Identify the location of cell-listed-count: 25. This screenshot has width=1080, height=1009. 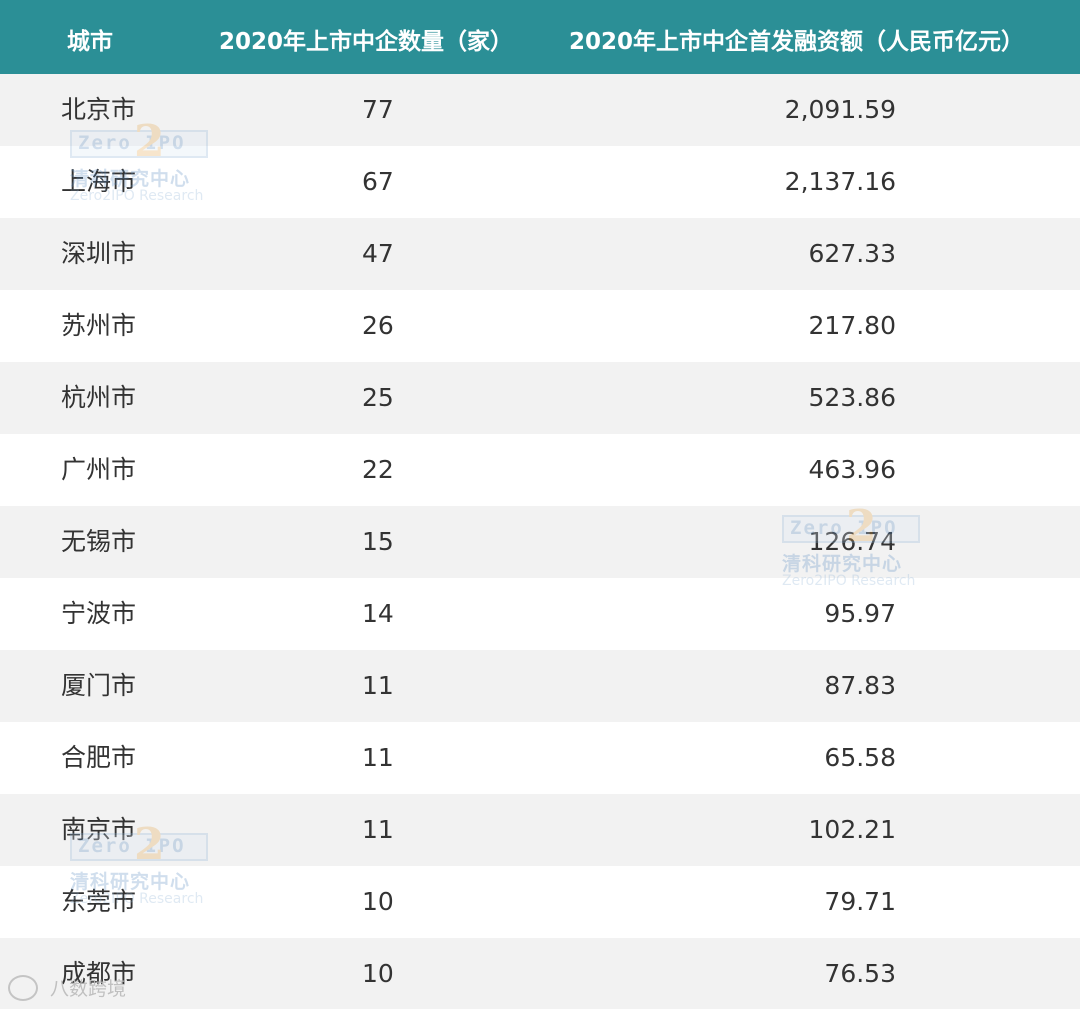
(378, 397).